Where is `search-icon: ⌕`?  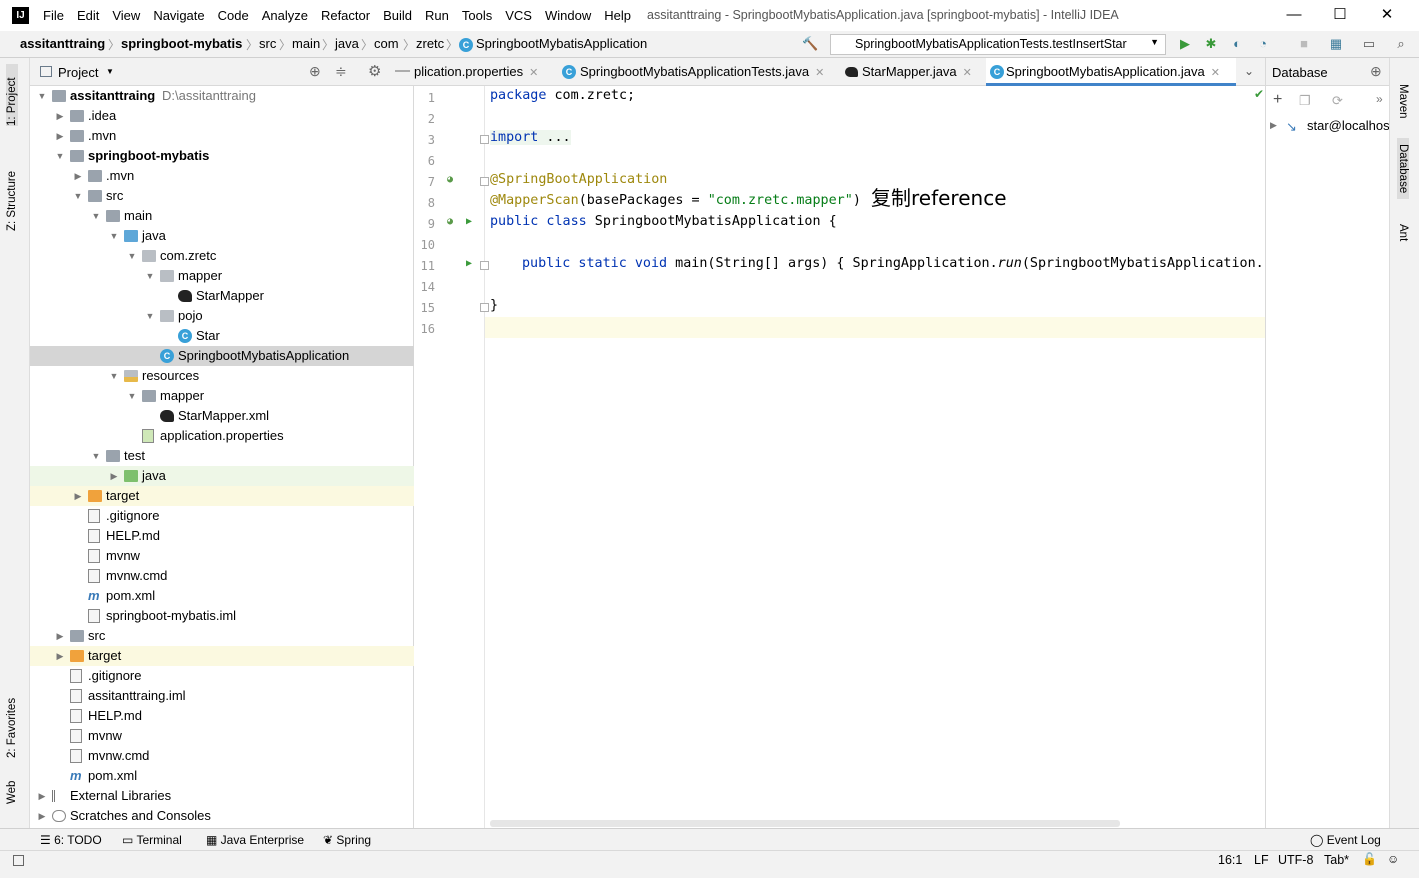 search-icon: ⌕ is located at coordinates (1401, 44).